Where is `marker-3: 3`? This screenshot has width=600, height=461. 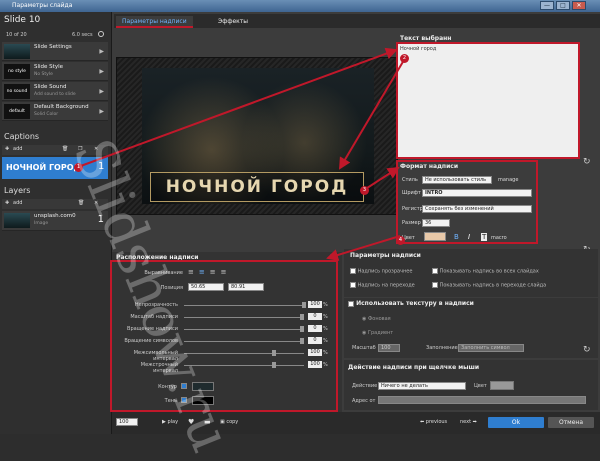 marker-3: 3 is located at coordinates (364, 190).